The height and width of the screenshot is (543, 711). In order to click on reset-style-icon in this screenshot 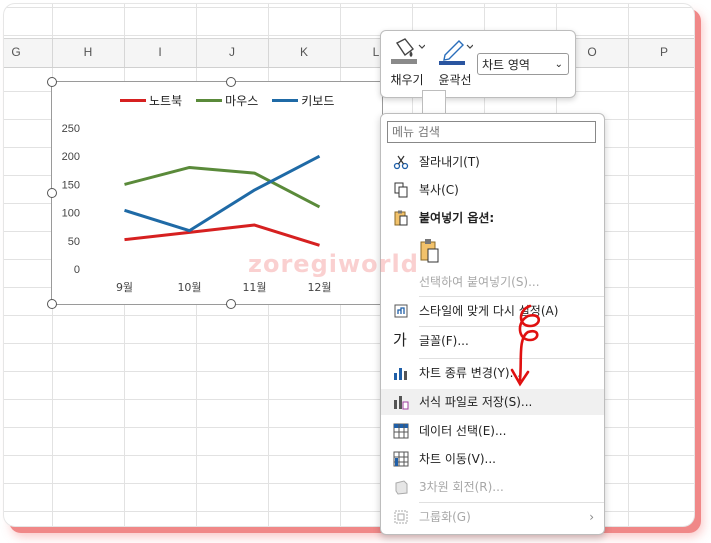, I will do `click(401, 311)`.